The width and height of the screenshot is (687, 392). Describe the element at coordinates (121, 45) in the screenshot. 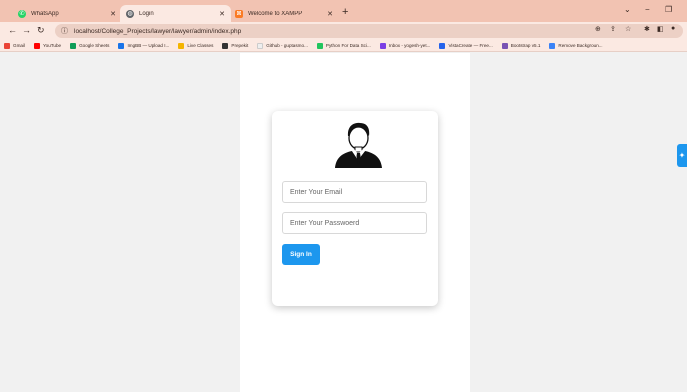

I see `imgbb-icon` at that location.